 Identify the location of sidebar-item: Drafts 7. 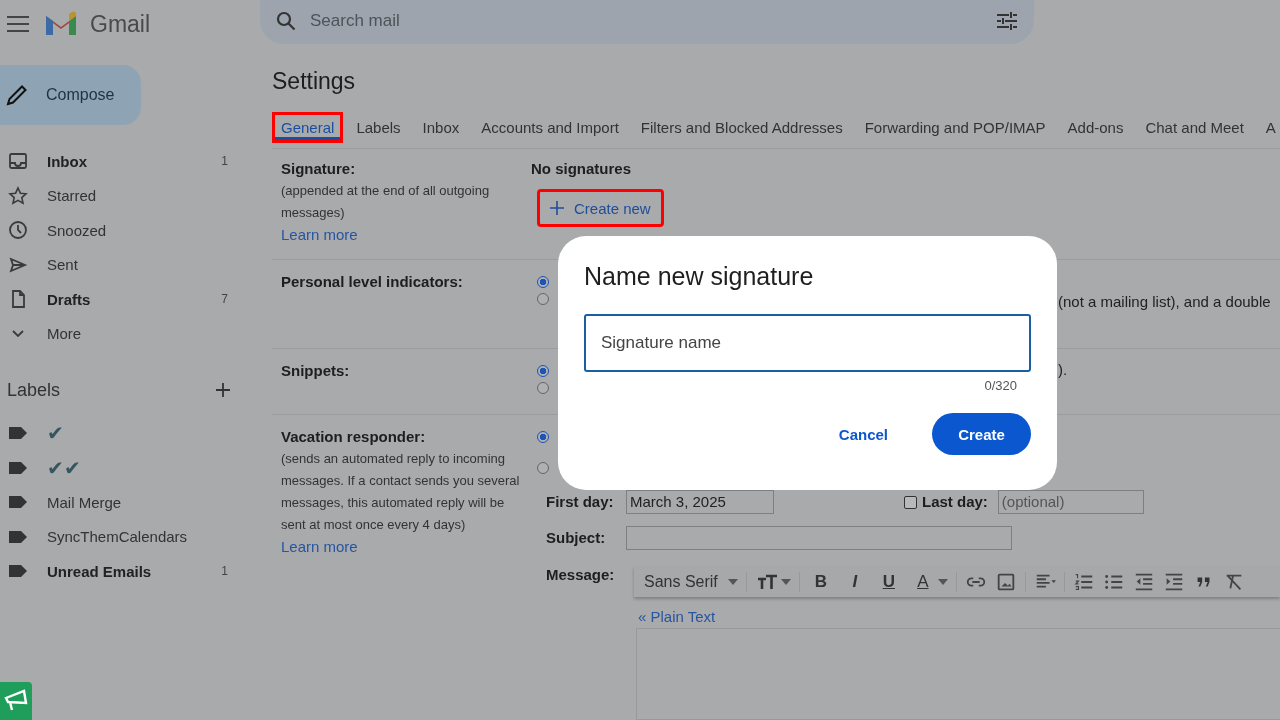
(128, 299).